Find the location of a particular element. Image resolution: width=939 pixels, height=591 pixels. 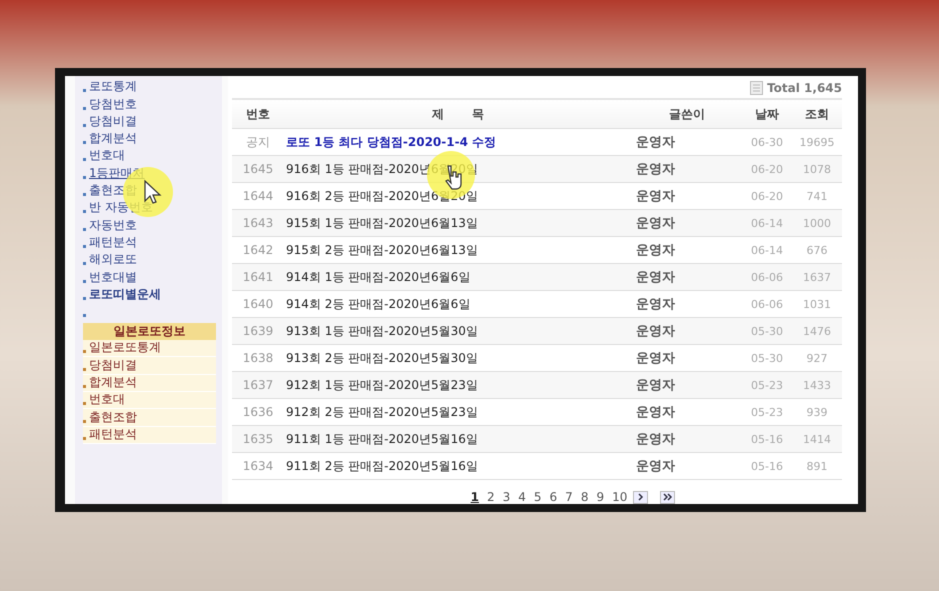

table-cell-text: 741 is located at coordinates (817, 196).